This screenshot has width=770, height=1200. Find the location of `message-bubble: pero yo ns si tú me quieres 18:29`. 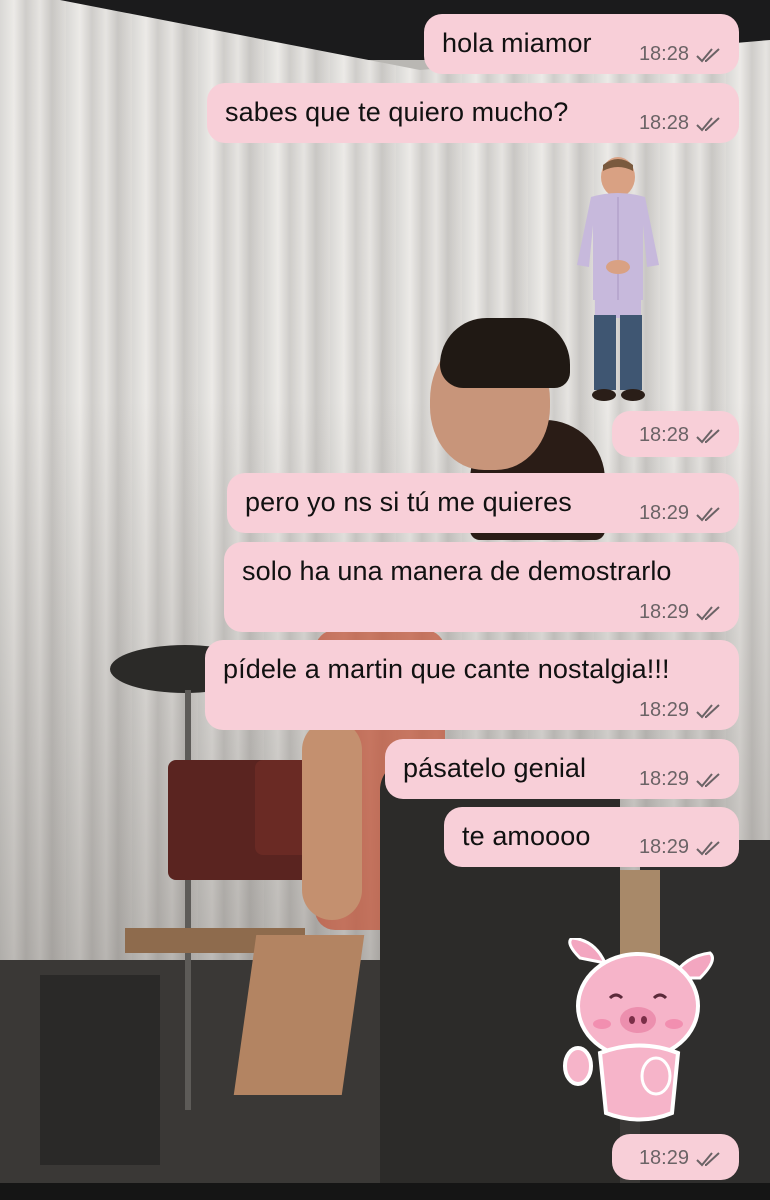

message-bubble: pero yo ns si tú me quieres 18:29 is located at coordinates (483, 503).